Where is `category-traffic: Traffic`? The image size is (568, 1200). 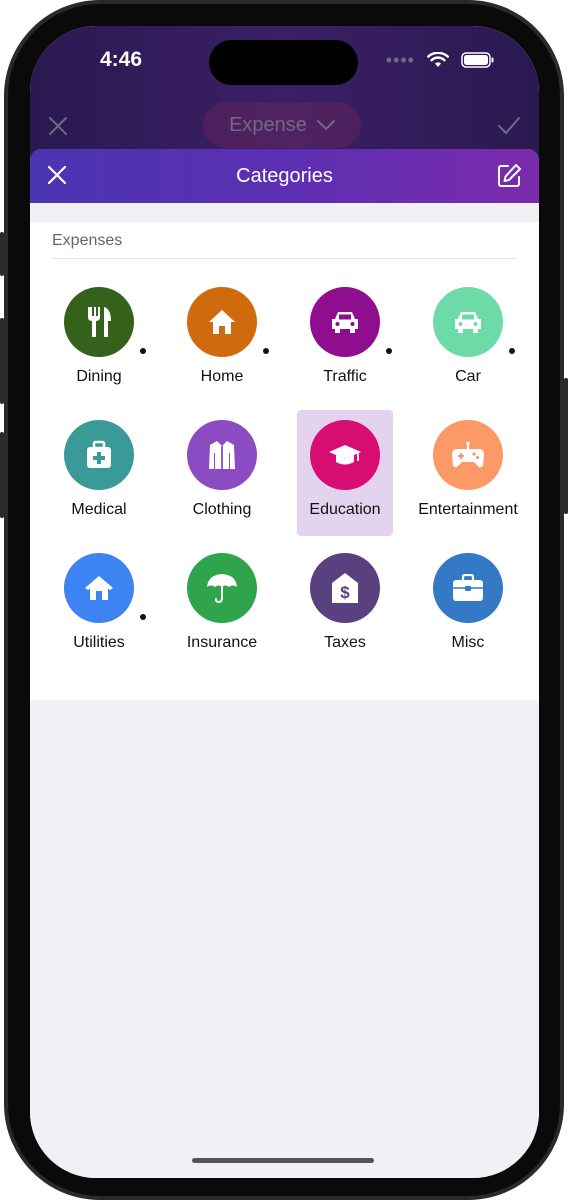 category-traffic: Traffic is located at coordinates (345, 340).